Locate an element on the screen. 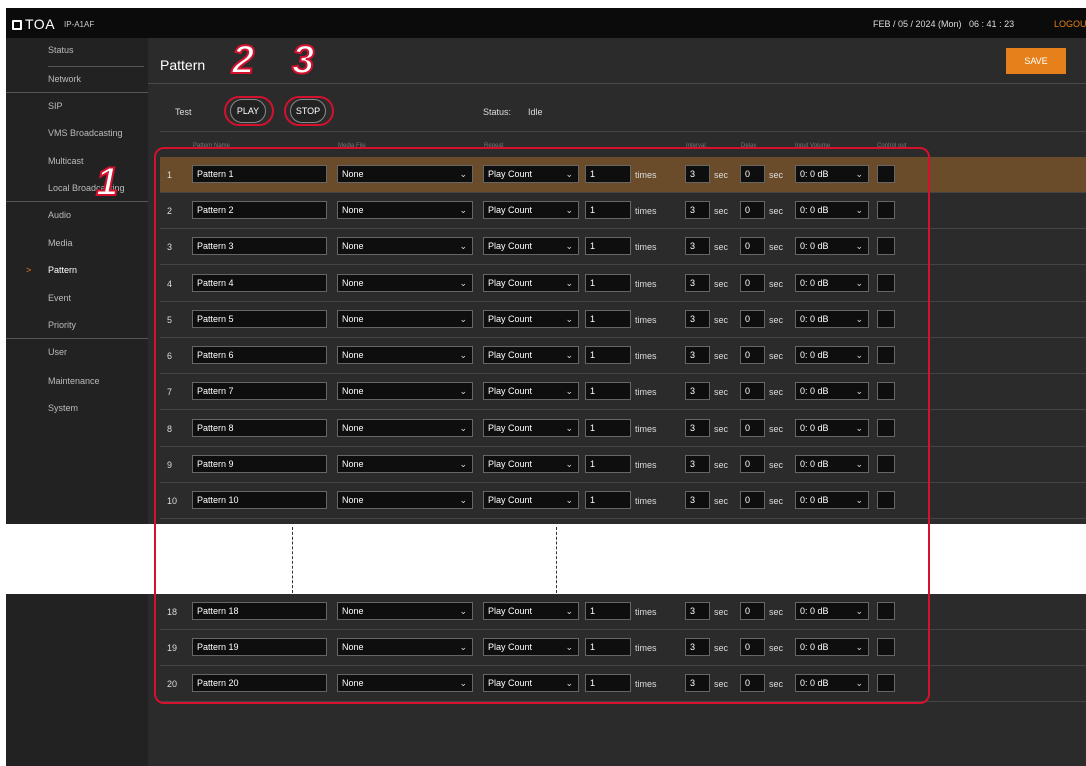 Image resolution: width=1086 pixels, height=766 pixels. sidebar-item-priority: Priority is located at coordinates (62, 325).